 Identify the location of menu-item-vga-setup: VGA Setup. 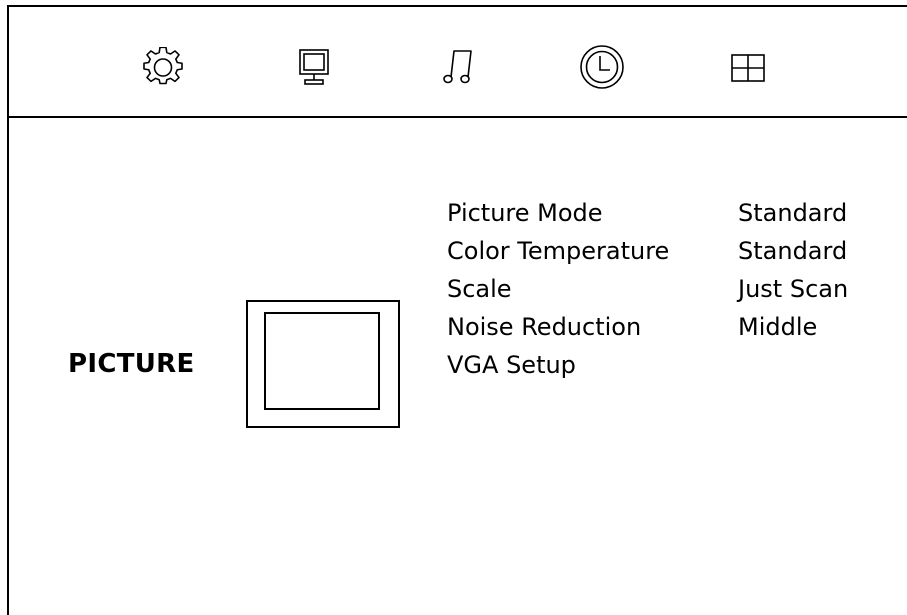
(677, 365).